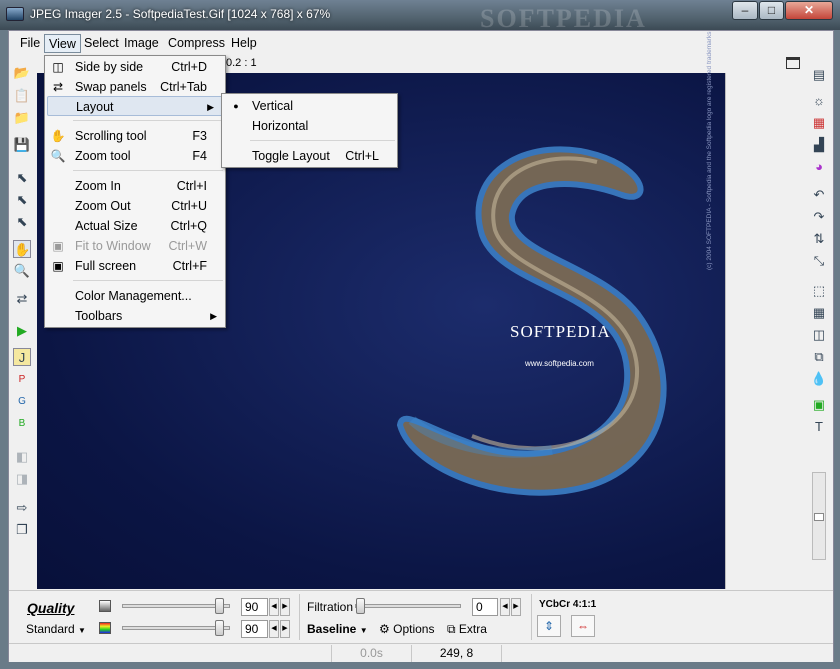 The width and height of the screenshot is (840, 669). What do you see at coordinates (285, 629) in the screenshot?
I see `quality-2-up-button: ▶` at bounding box center [285, 629].